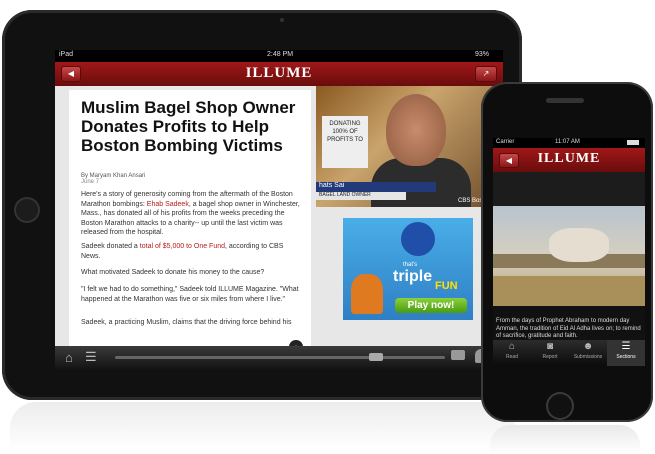 The image size is (655, 454). What do you see at coordinates (262, 426) in the screenshot?
I see `ipad-reflection` at bounding box center [262, 426].